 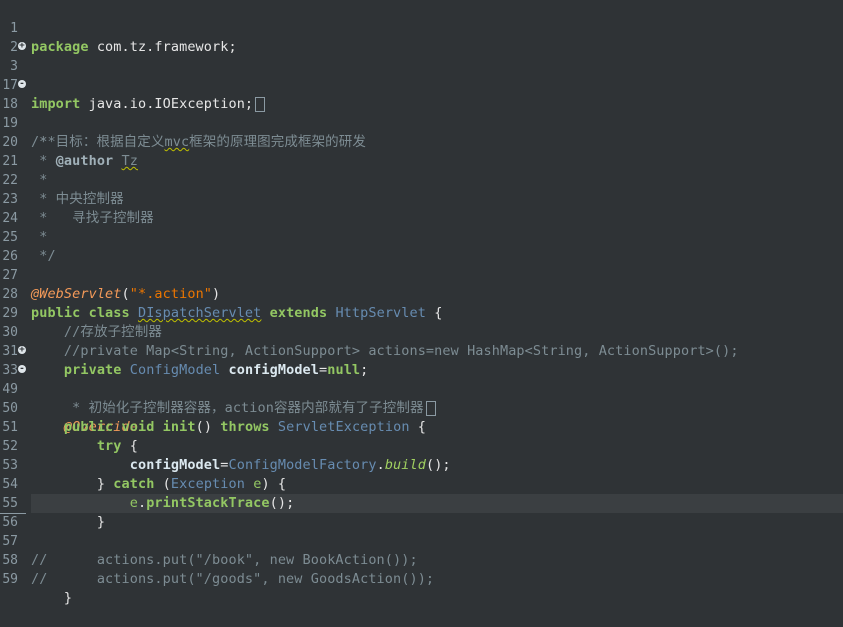 I want to click on code-line: 55 }, so click(x=421, y=502).